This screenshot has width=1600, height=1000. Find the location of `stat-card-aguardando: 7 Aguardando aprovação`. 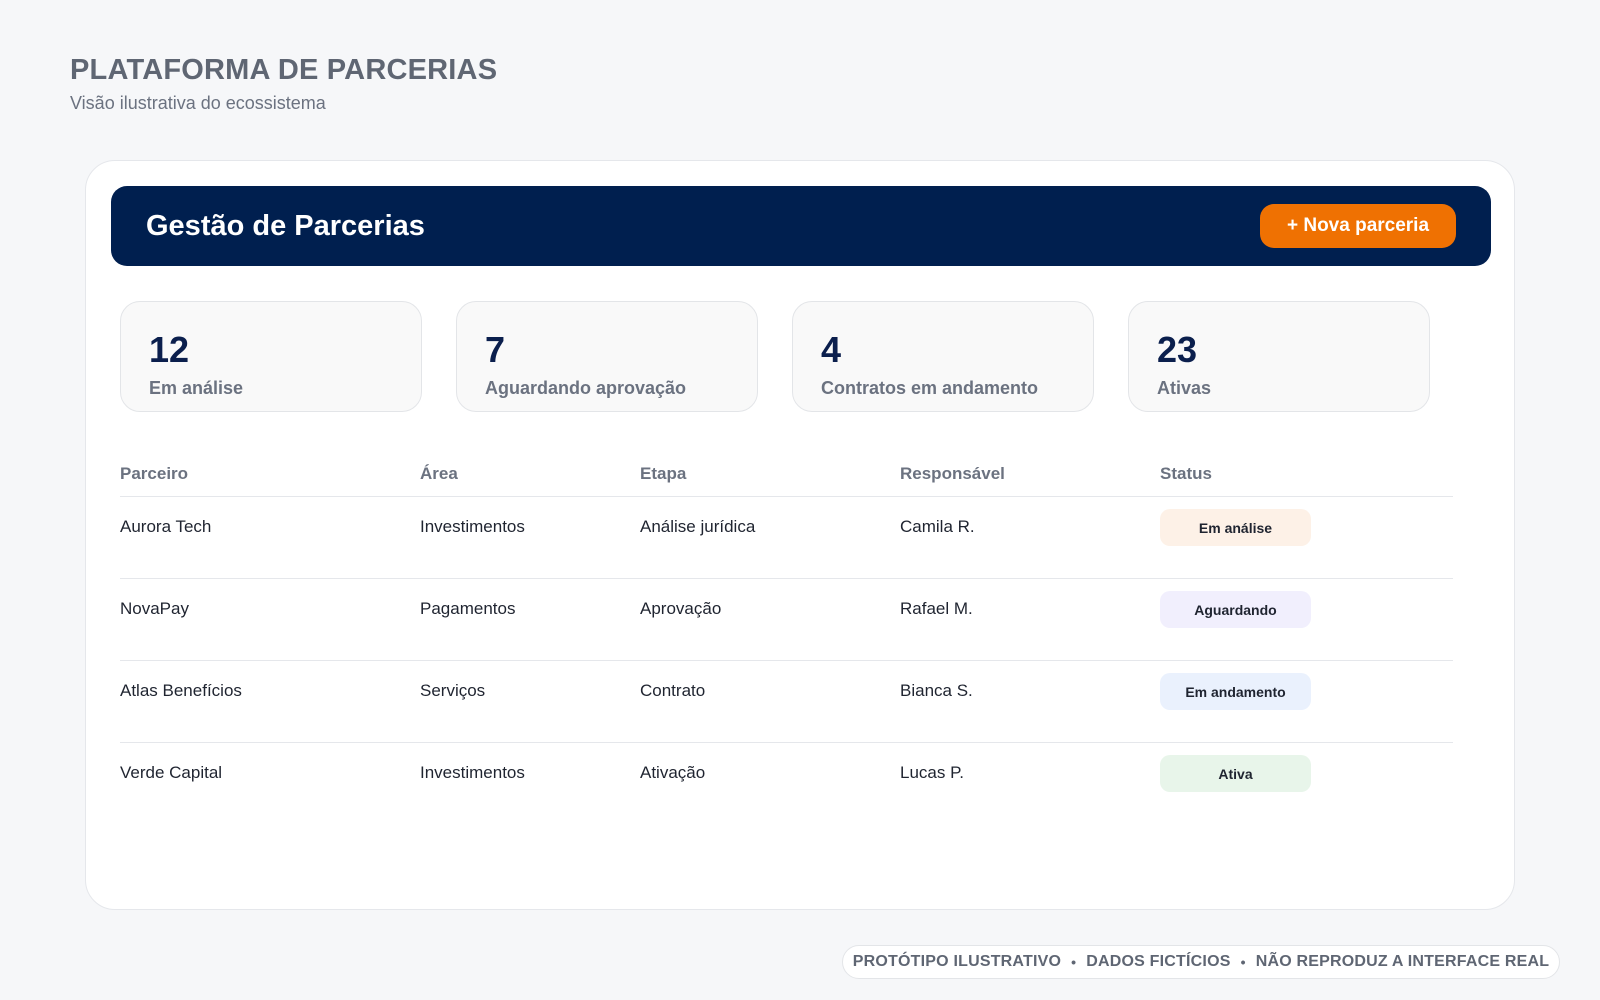

stat-card-aguardando: 7 Aguardando aprovação is located at coordinates (607, 356).